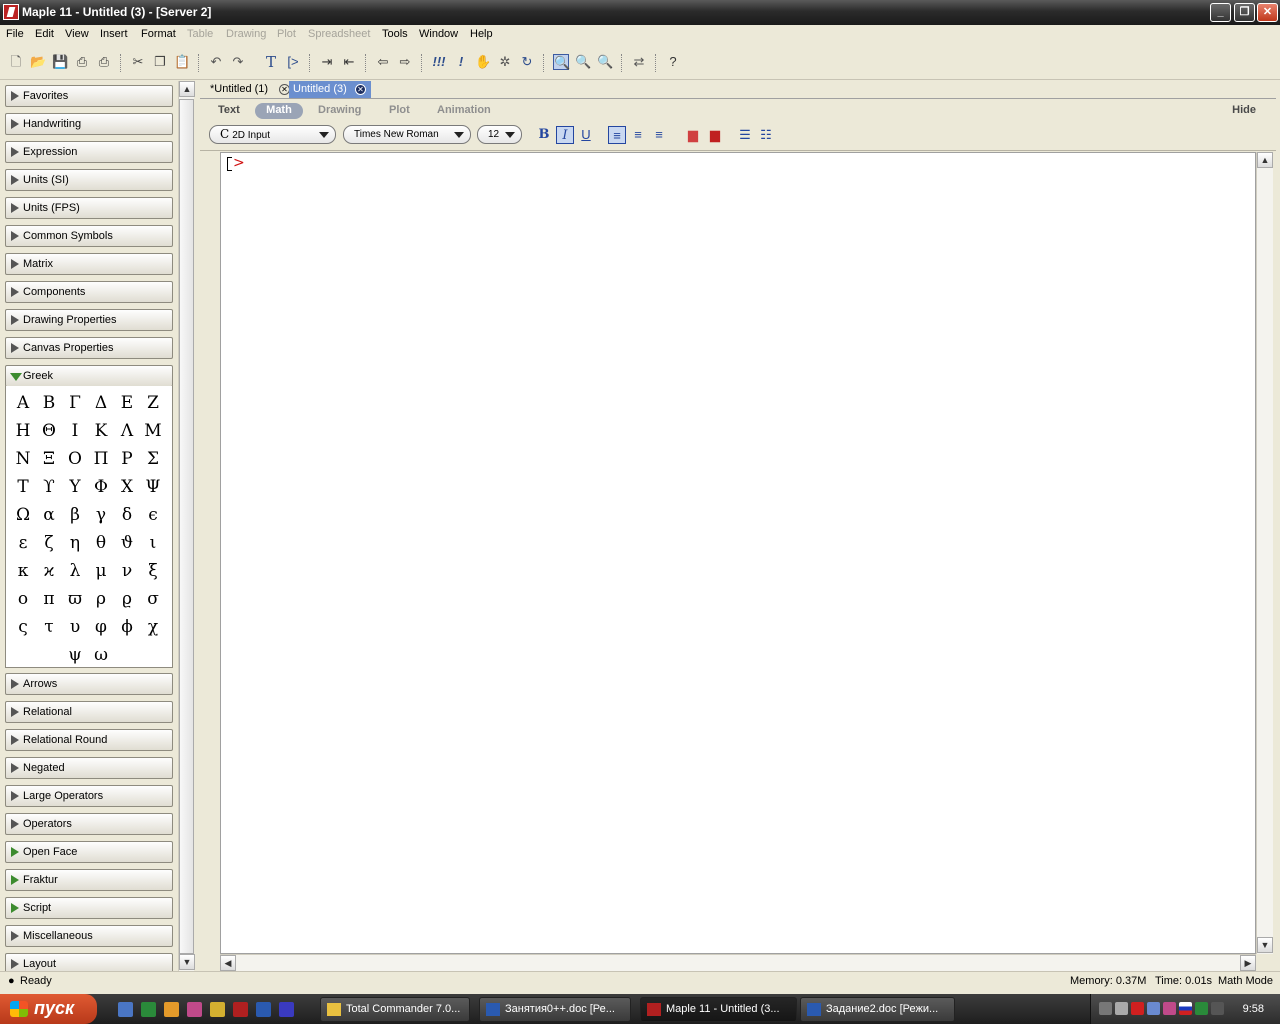 The image size is (1280, 1024). I want to click on greek-symbol: Χ, so click(127, 487).